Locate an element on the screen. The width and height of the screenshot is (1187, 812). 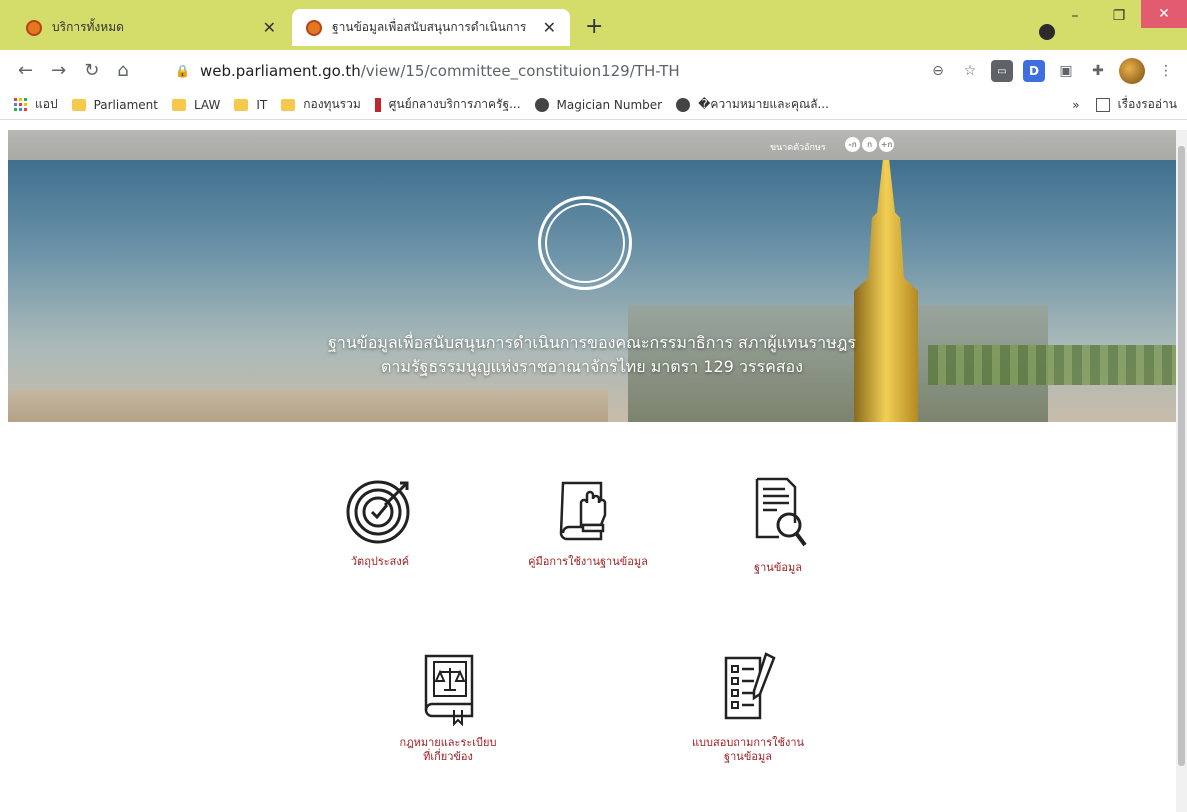
forward-icon: → is located at coordinates (58, 70).